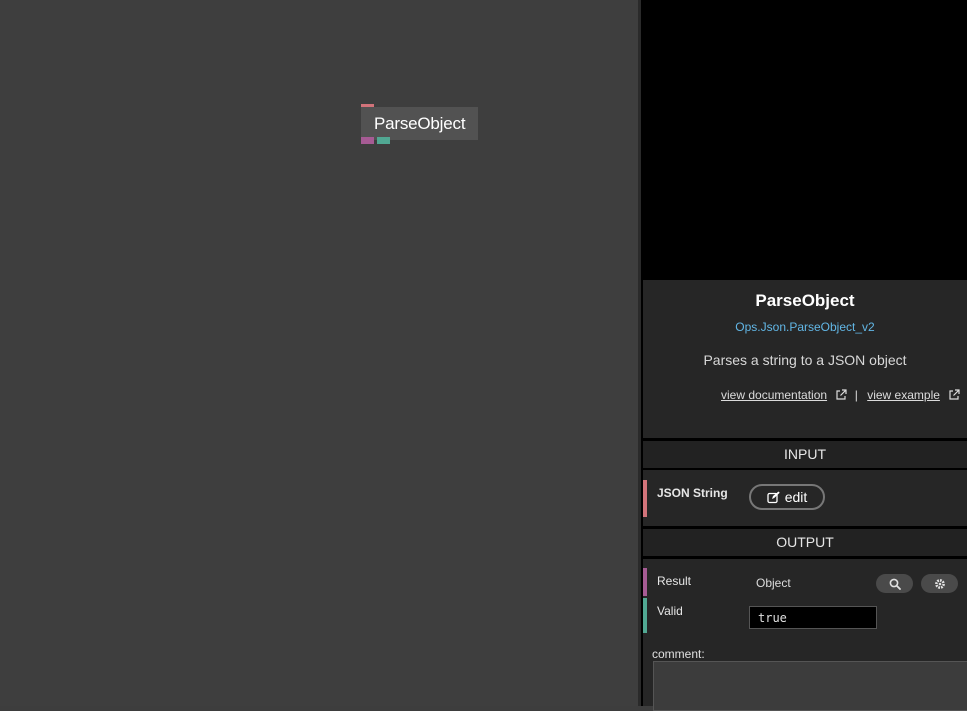 Image resolution: width=967 pixels, height=711 pixels. Describe the element at coordinates (773, 497) in the screenshot. I see `edit-icon` at that location.